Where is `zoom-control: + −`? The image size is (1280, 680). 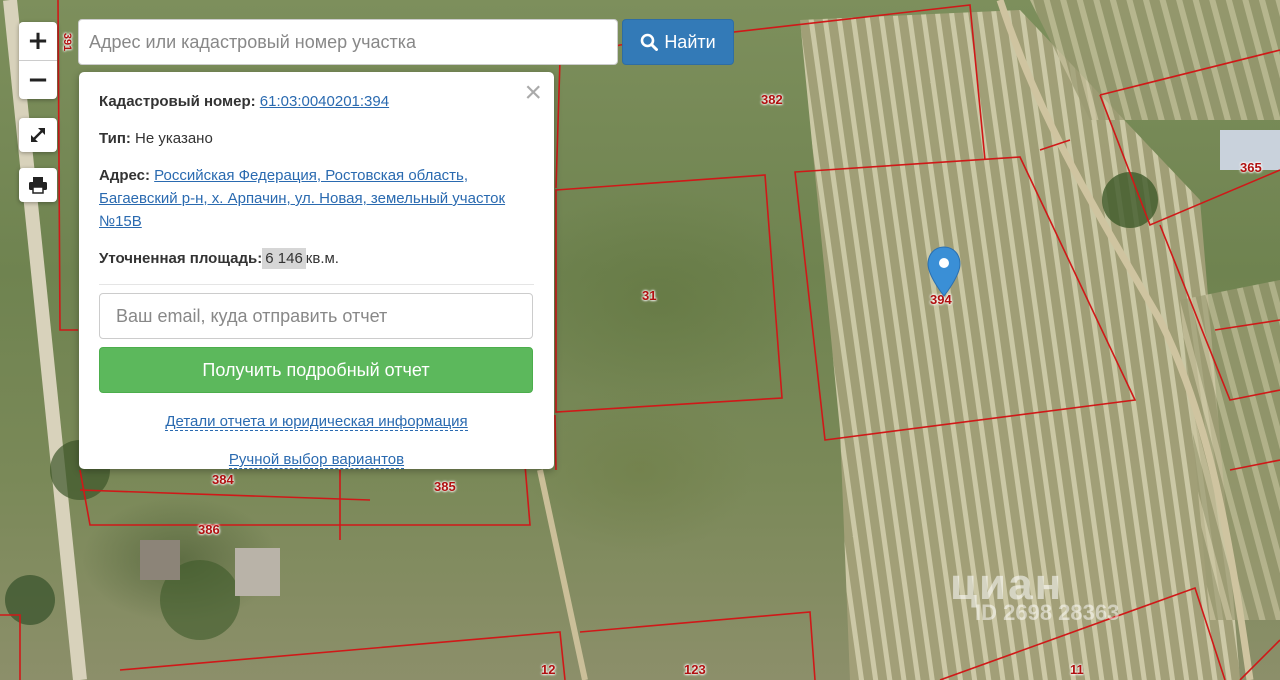 zoom-control: + − is located at coordinates (38, 60).